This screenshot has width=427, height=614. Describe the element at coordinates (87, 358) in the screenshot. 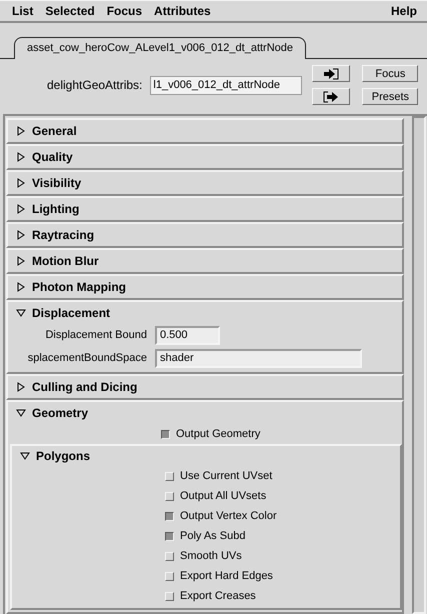

I see `field-label: splacementBoundSpace` at that location.